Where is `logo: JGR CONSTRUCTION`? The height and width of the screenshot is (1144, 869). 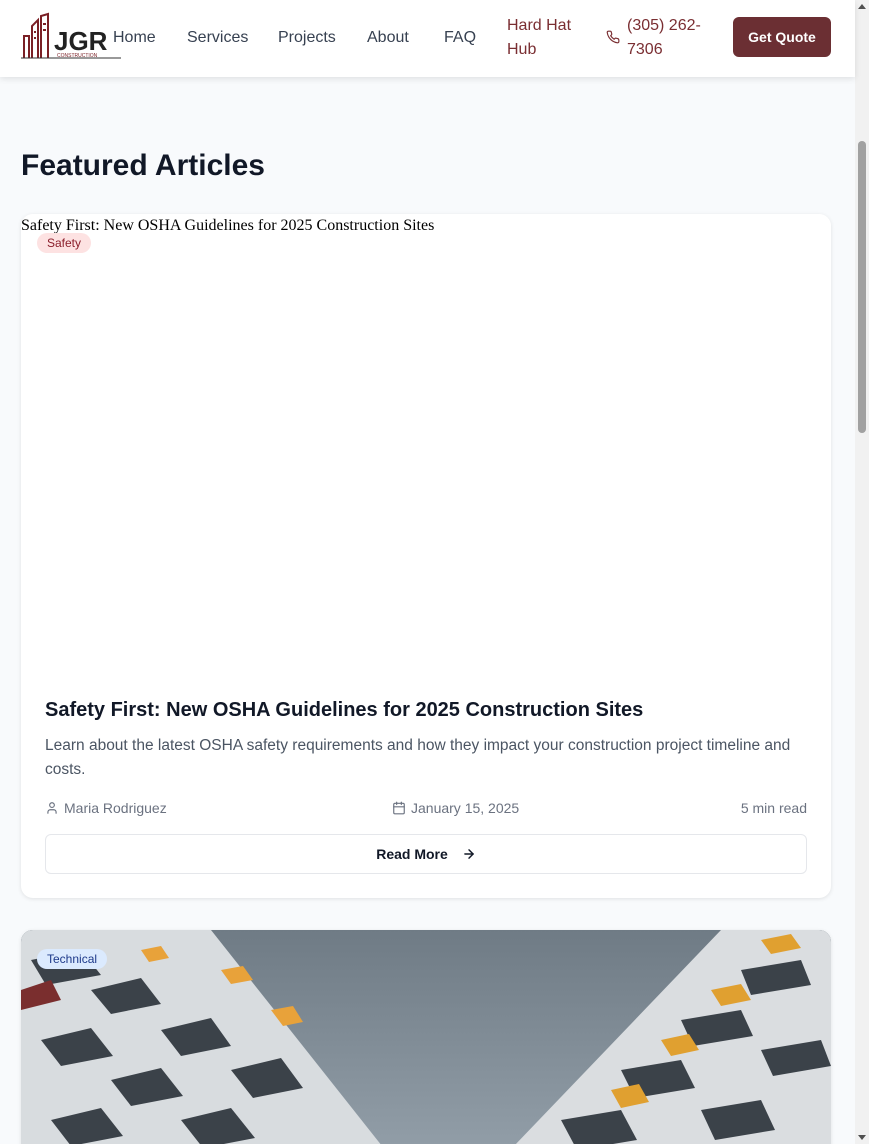
logo: JGR CONSTRUCTION is located at coordinates (71, 36).